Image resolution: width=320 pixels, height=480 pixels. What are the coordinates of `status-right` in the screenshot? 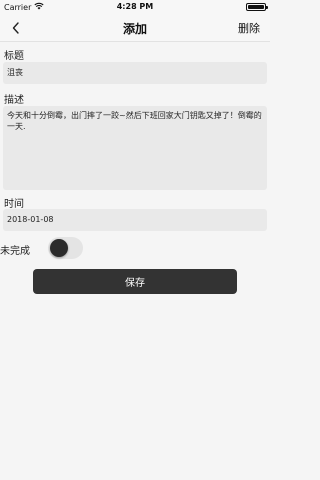 It's located at (257, 7).